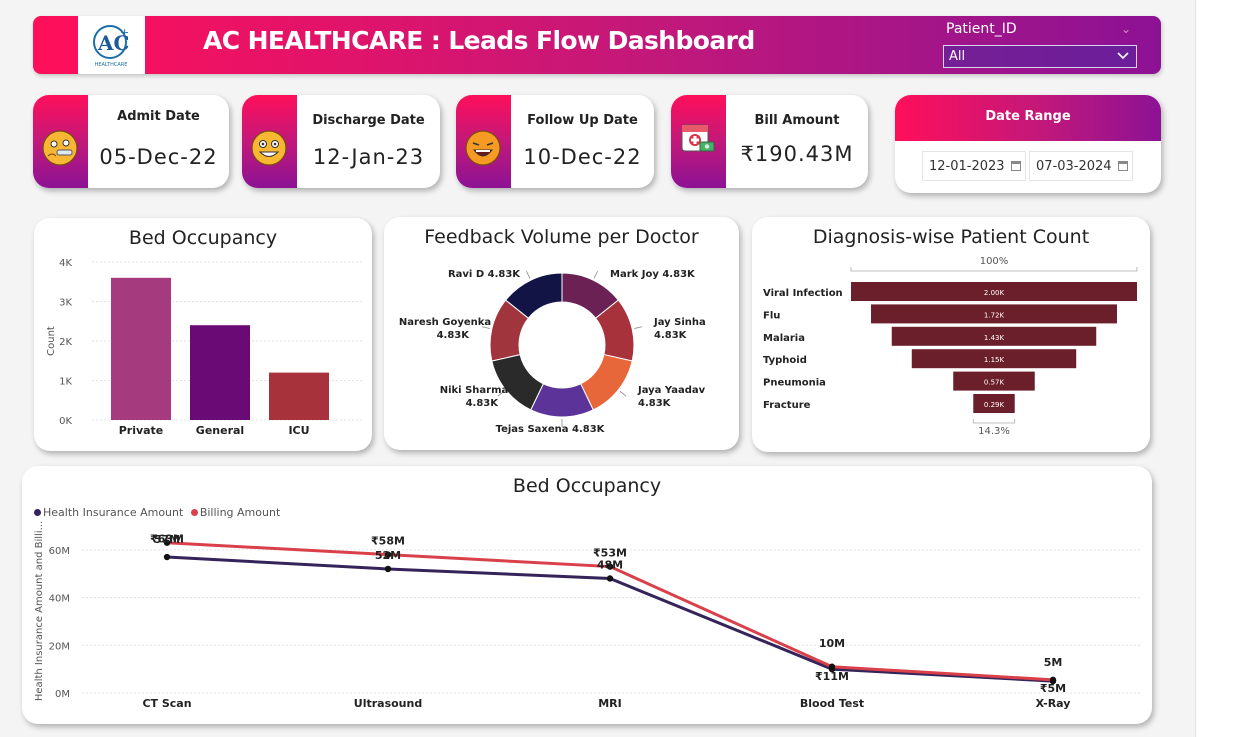 The image size is (1257, 737). I want to click on funnel-category-label: Typhoid, so click(785, 360).